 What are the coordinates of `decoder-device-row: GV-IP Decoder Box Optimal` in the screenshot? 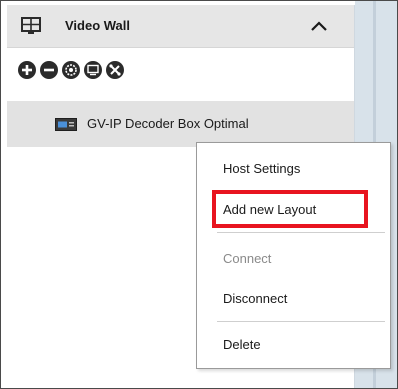 It's located at (180, 124).